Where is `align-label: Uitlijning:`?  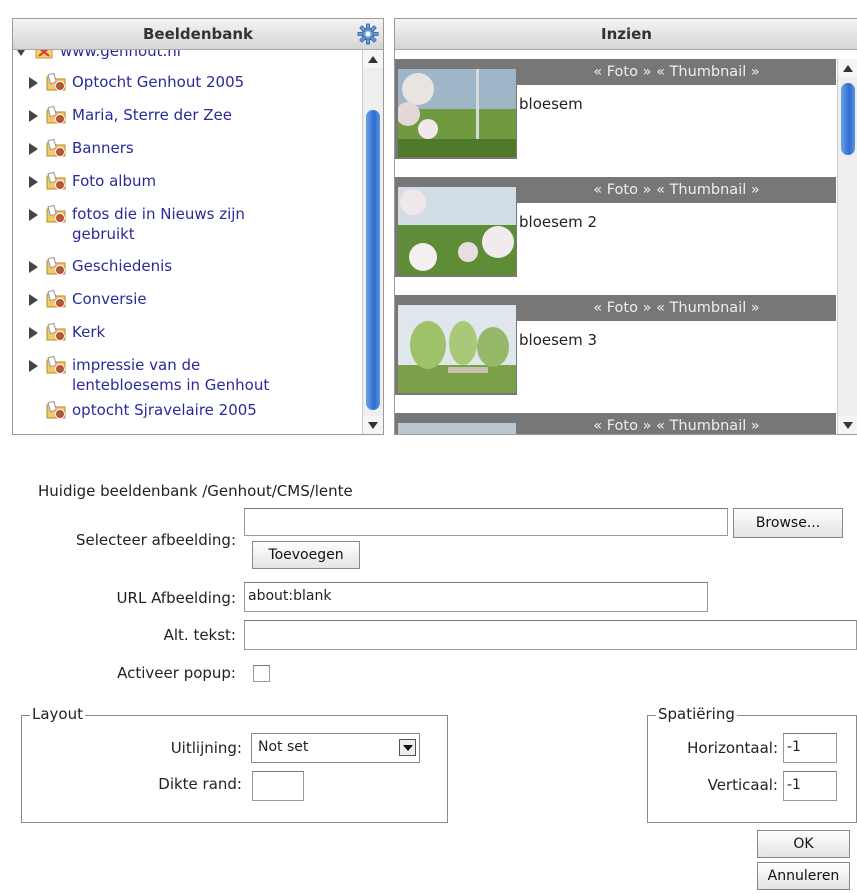
align-label: Uitlijning: is located at coordinates (206, 748).